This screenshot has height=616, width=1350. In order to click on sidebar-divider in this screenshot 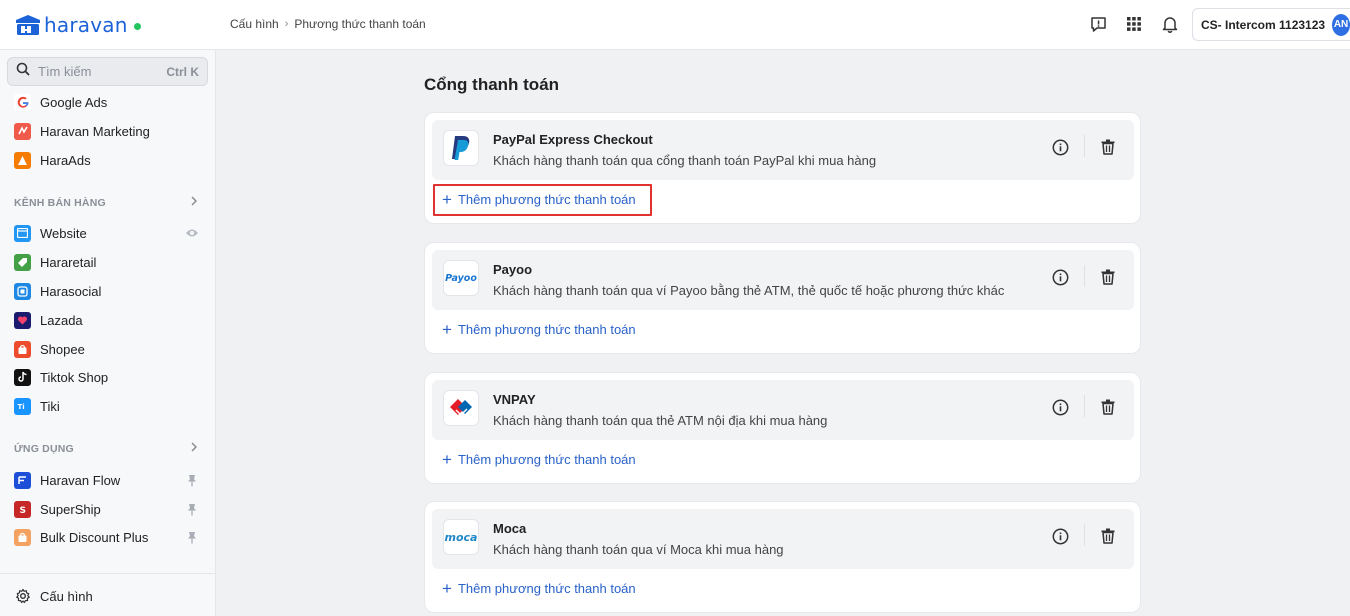, I will do `click(107, 573)`.